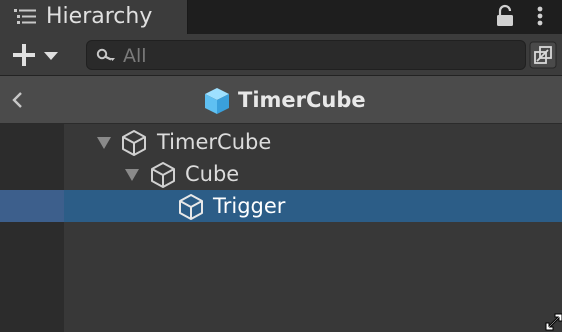 This screenshot has height=332, width=562. I want to click on tree-row-trigger: Trigger, so click(281, 206).